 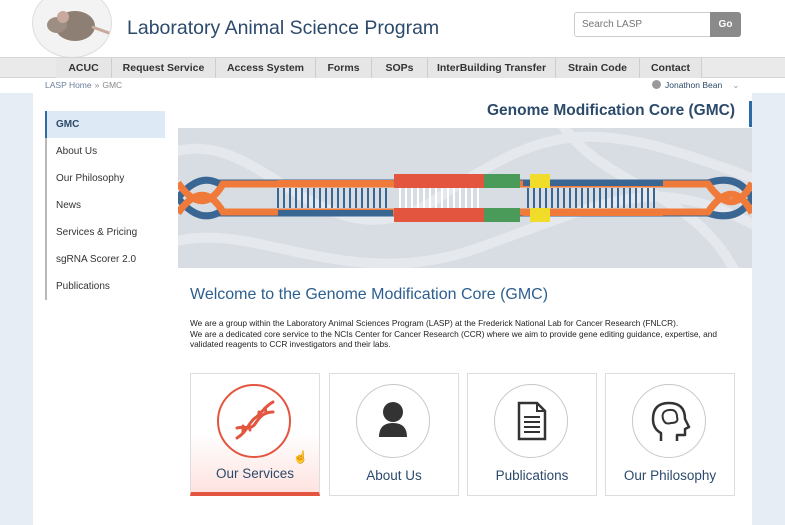 I want to click on site-header: Laboratory Animal Science Program Go, so click(x=392, y=29).